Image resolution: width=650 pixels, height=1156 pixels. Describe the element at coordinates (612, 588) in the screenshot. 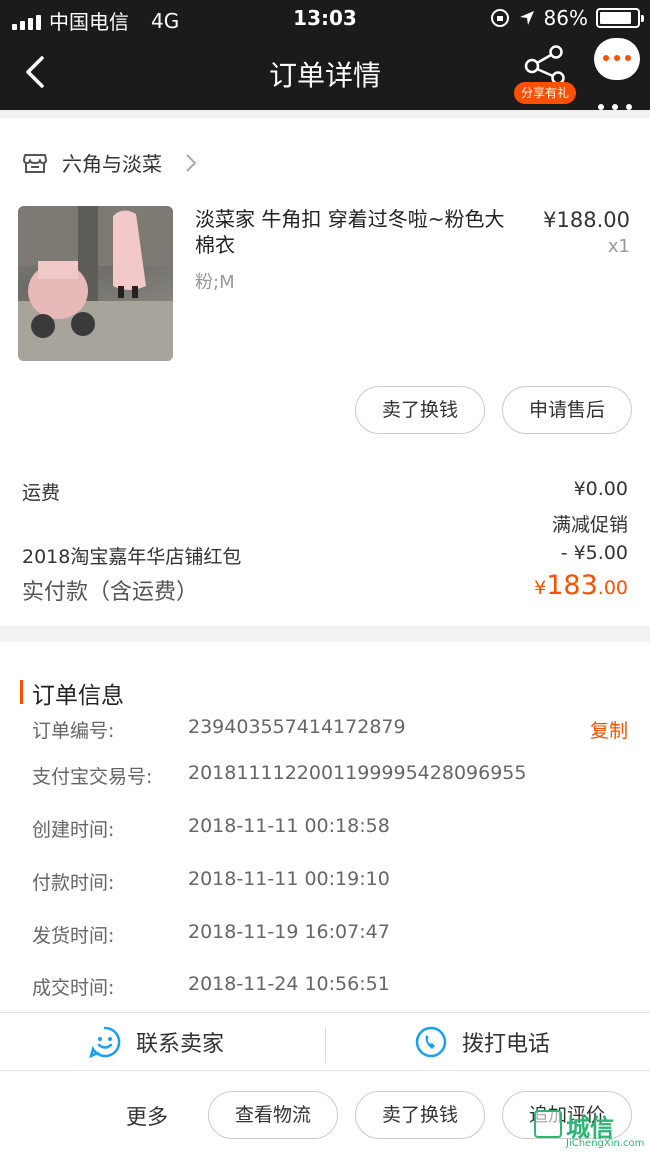

I see `total-decimal: .00` at that location.